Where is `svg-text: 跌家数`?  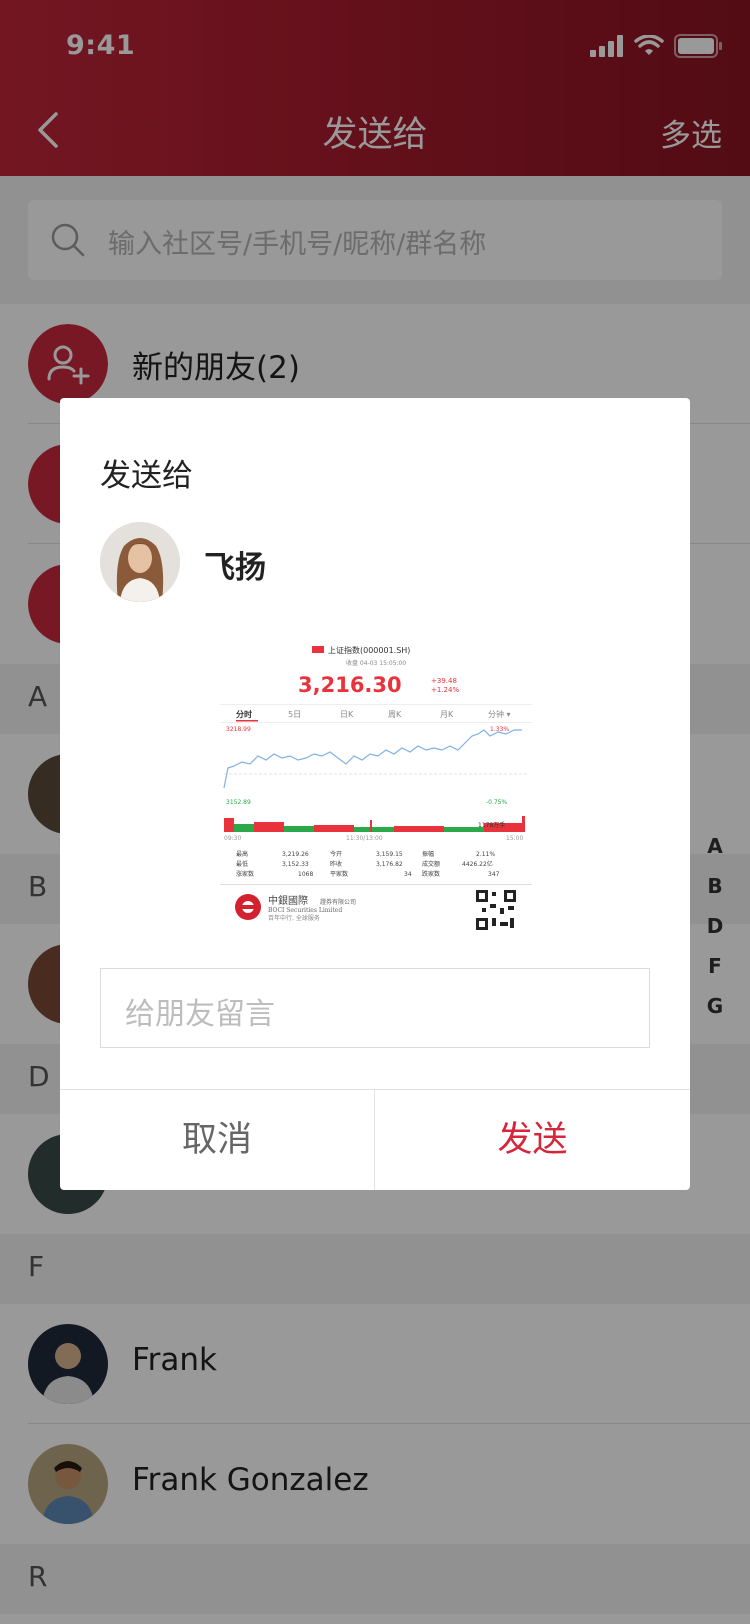
svg-text: 跌家数 is located at coordinates (431, 874).